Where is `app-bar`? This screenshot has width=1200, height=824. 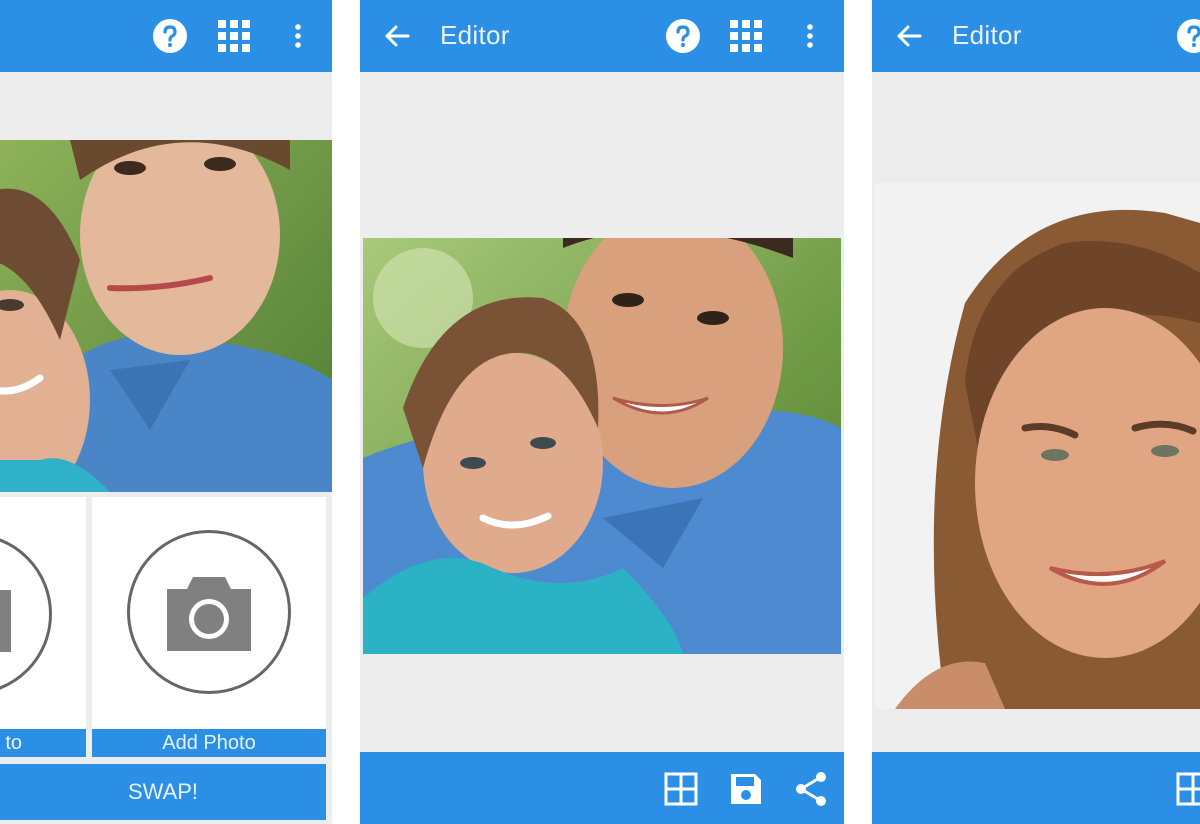
app-bar is located at coordinates (166, 36).